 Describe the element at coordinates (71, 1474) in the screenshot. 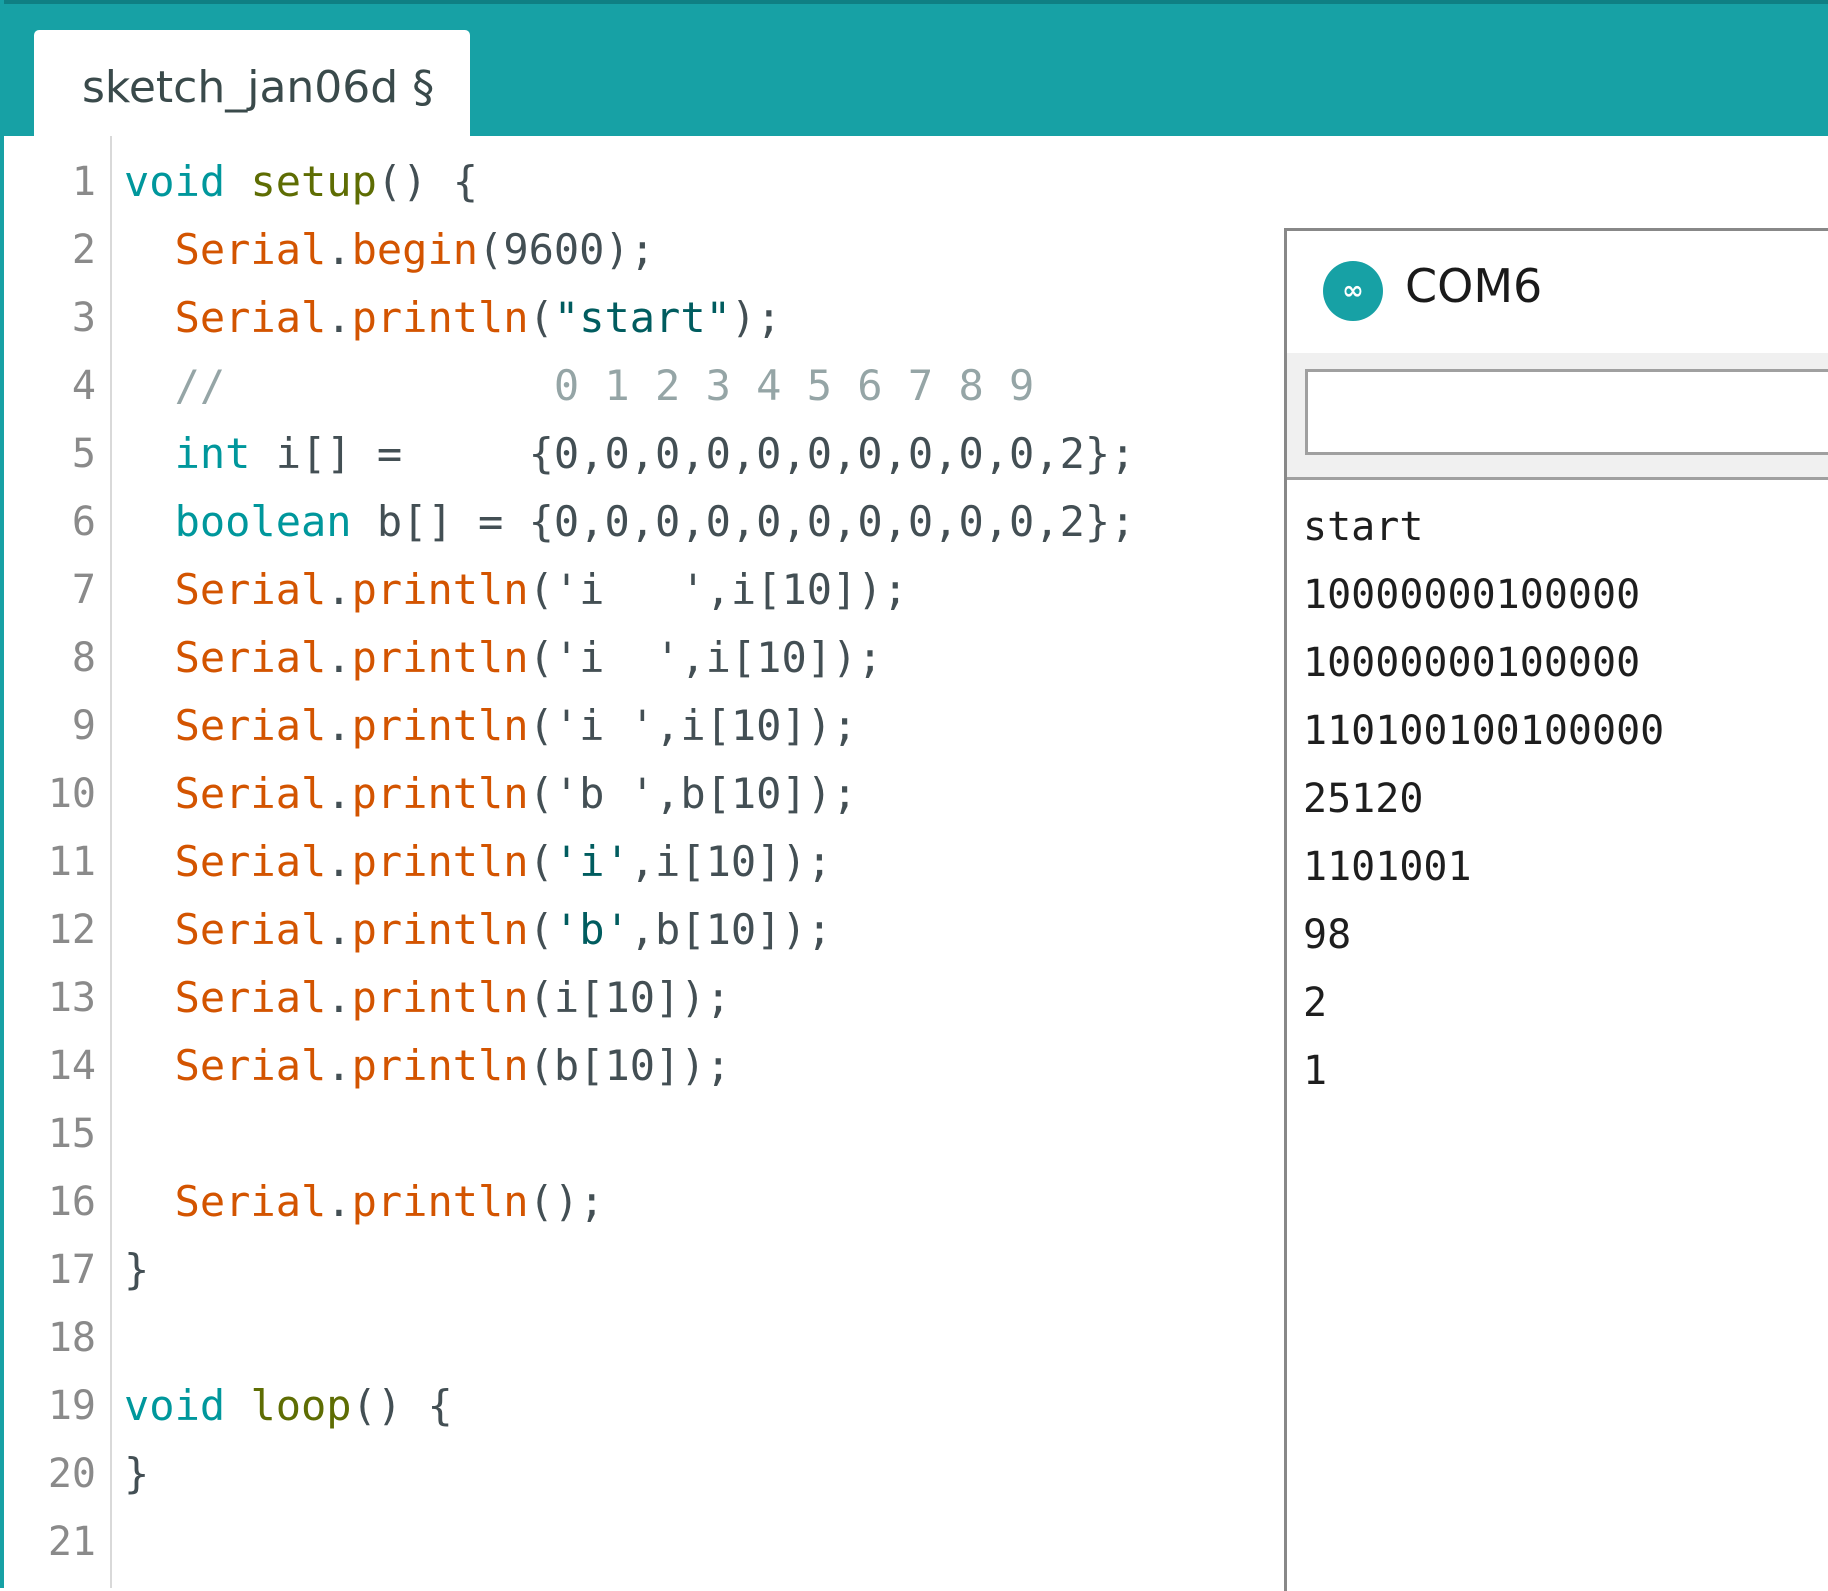

I see `line-number: 20` at that location.